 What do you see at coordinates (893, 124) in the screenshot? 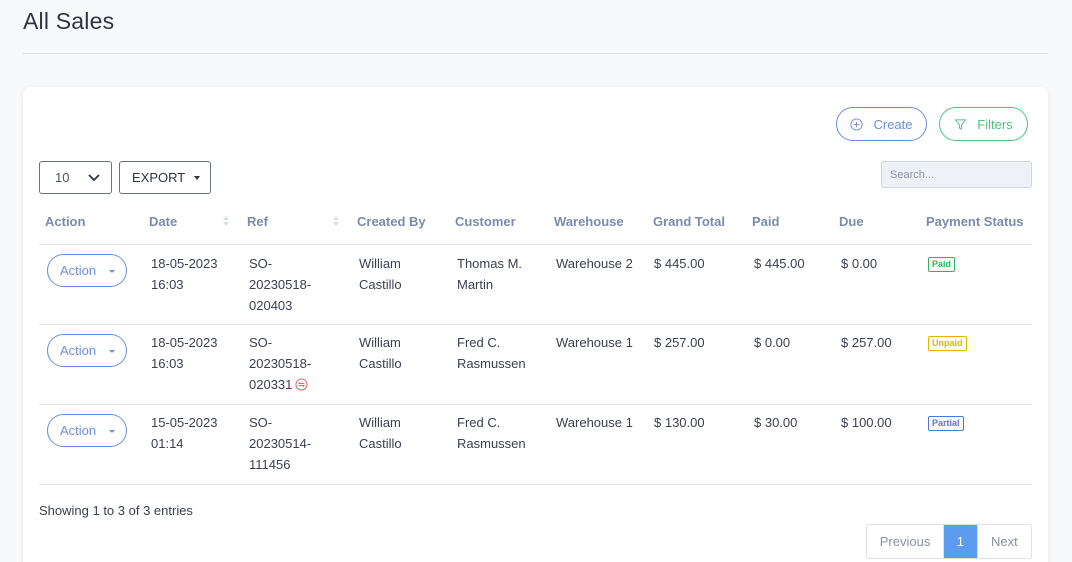
I see `create-label: Create` at bounding box center [893, 124].